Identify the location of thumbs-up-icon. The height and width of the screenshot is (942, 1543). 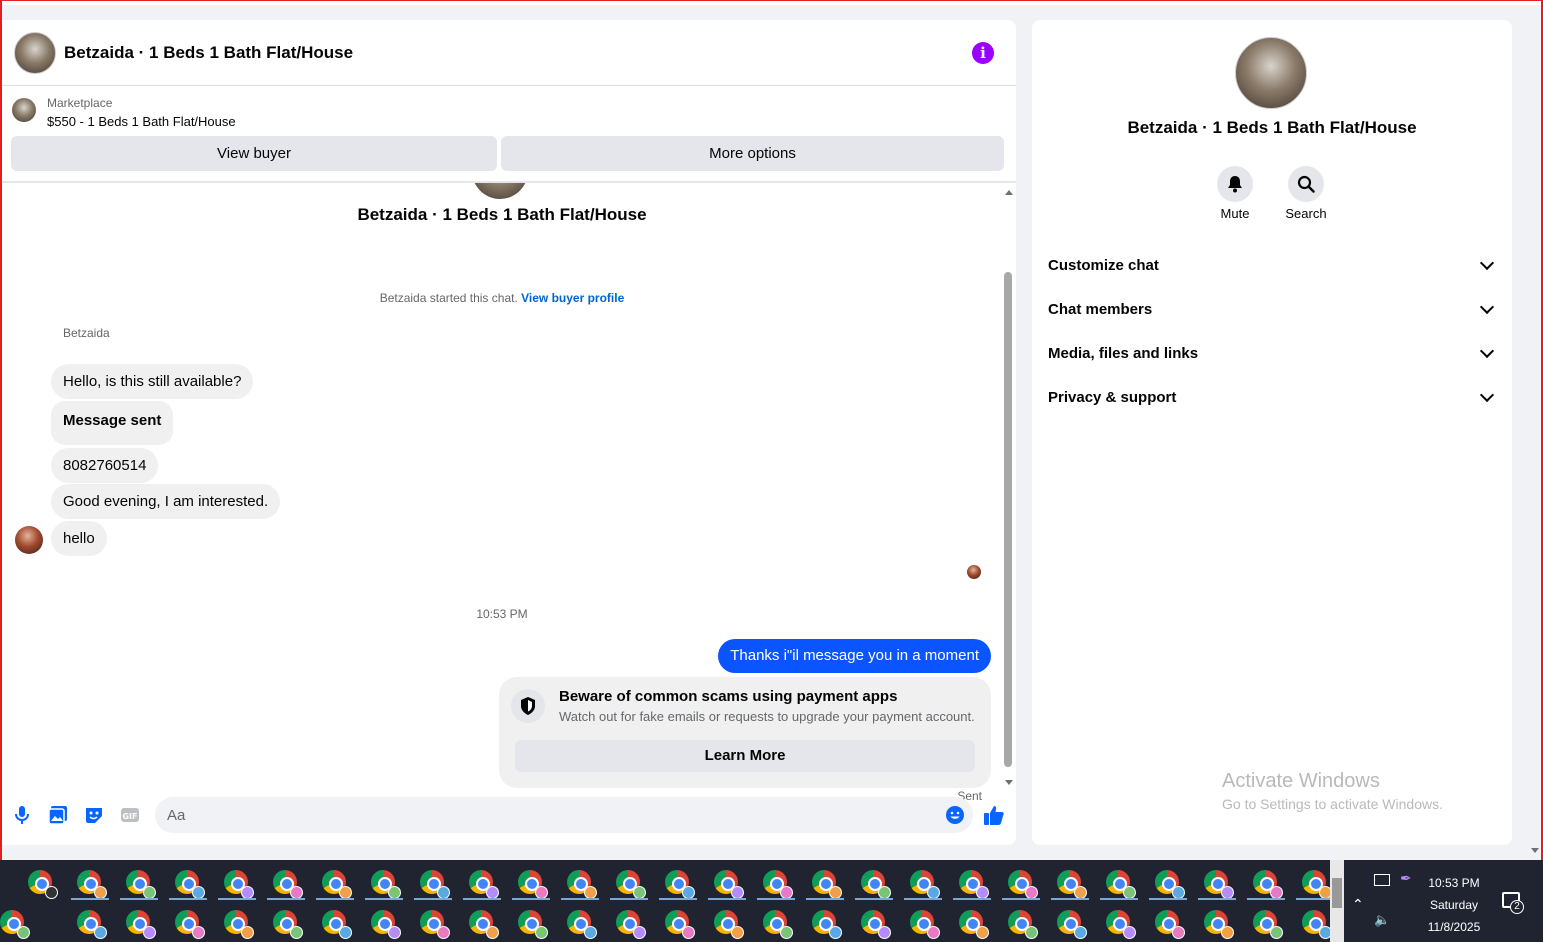
(994, 815).